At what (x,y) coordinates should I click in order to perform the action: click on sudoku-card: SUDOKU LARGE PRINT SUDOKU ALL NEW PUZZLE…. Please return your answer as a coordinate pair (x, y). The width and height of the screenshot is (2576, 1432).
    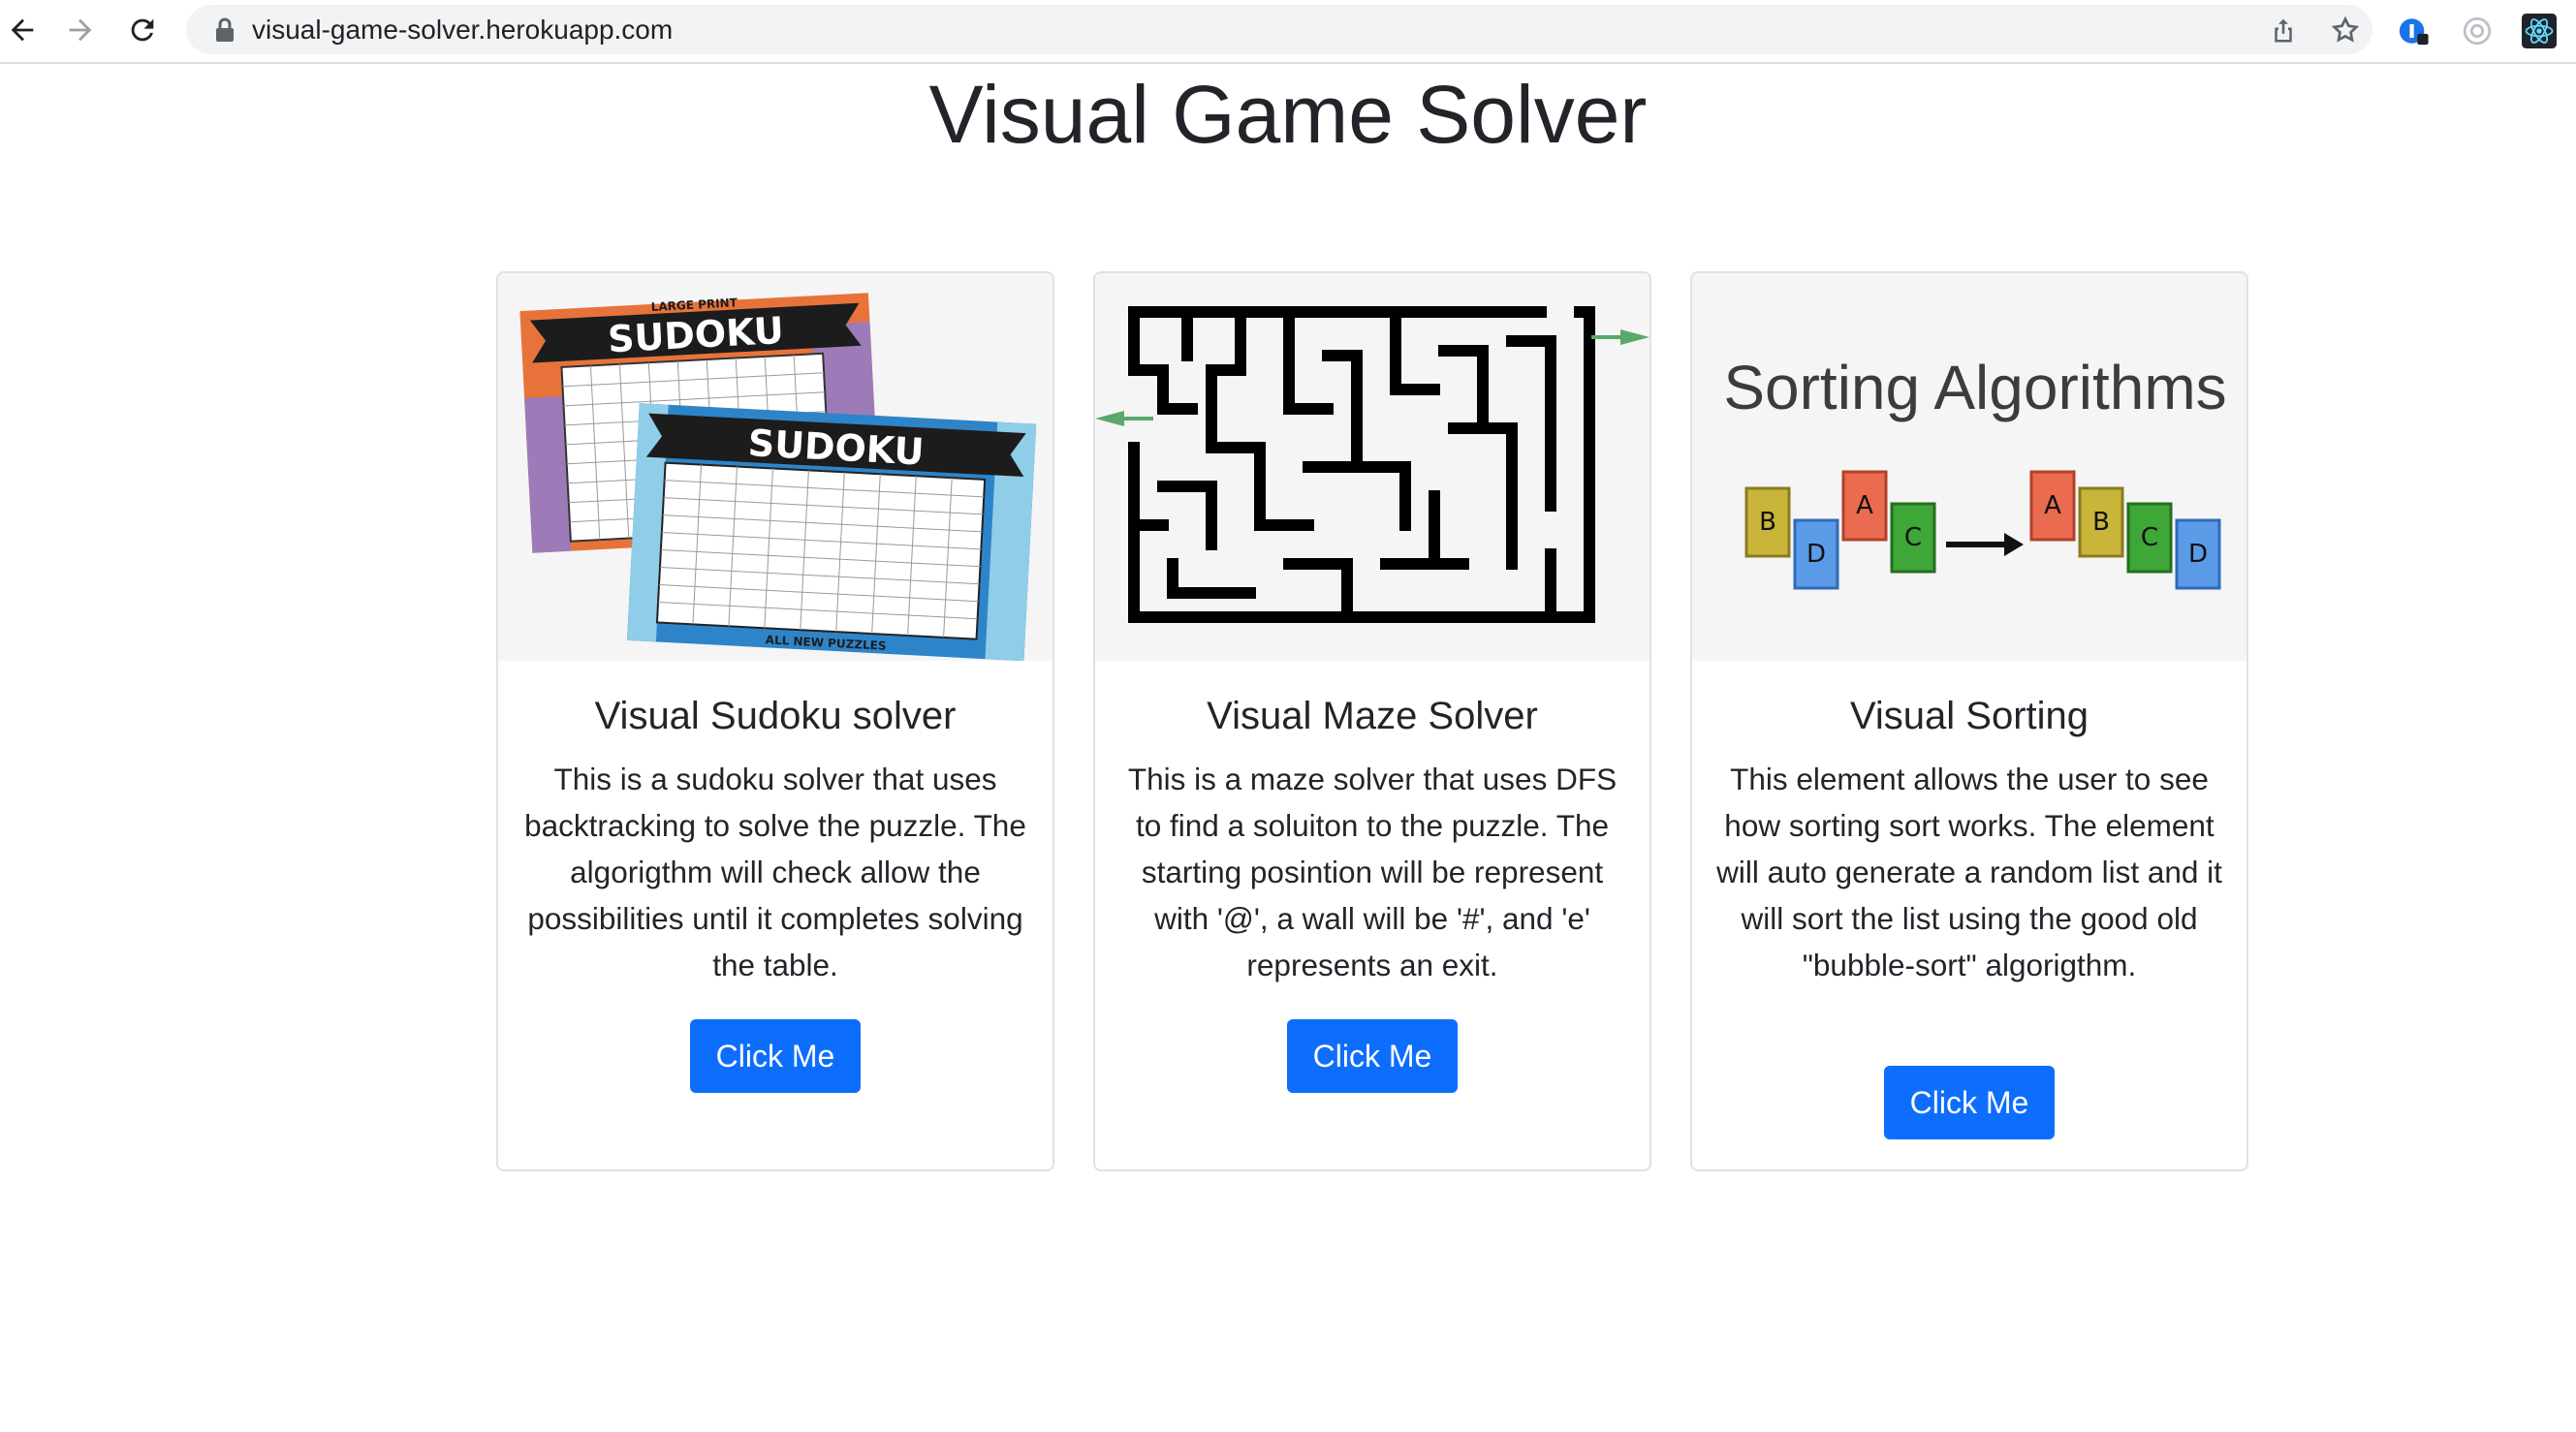
    Looking at the image, I should click on (775, 721).